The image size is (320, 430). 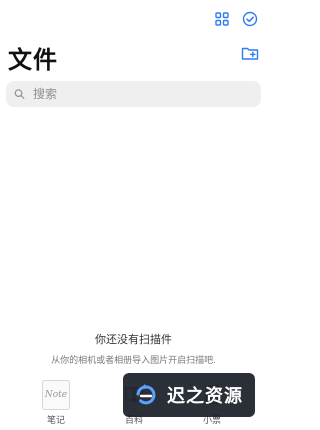 What do you see at coordinates (33, 60) in the screenshot?
I see `page-title: 文件` at bounding box center [33, 60].